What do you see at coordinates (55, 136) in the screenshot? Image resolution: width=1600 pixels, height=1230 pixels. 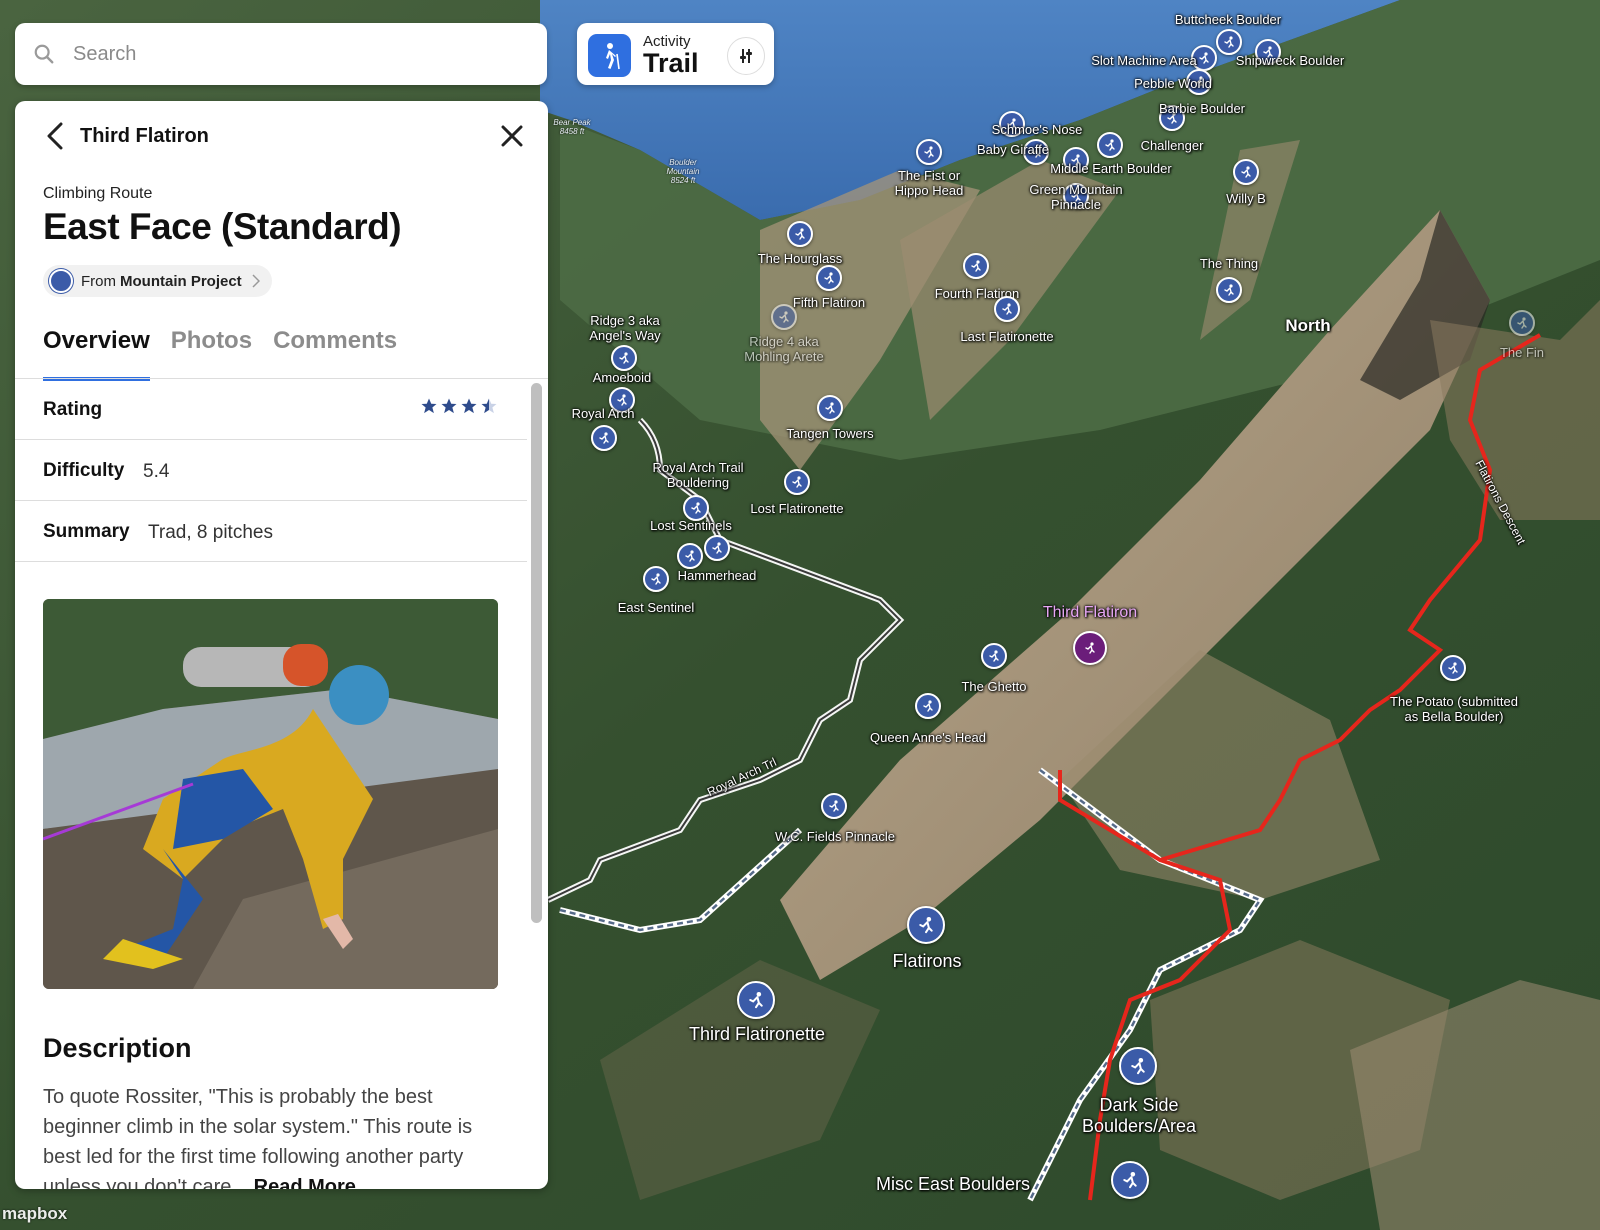 I see `back-arrow-icon` at bounding box center [55, 136].